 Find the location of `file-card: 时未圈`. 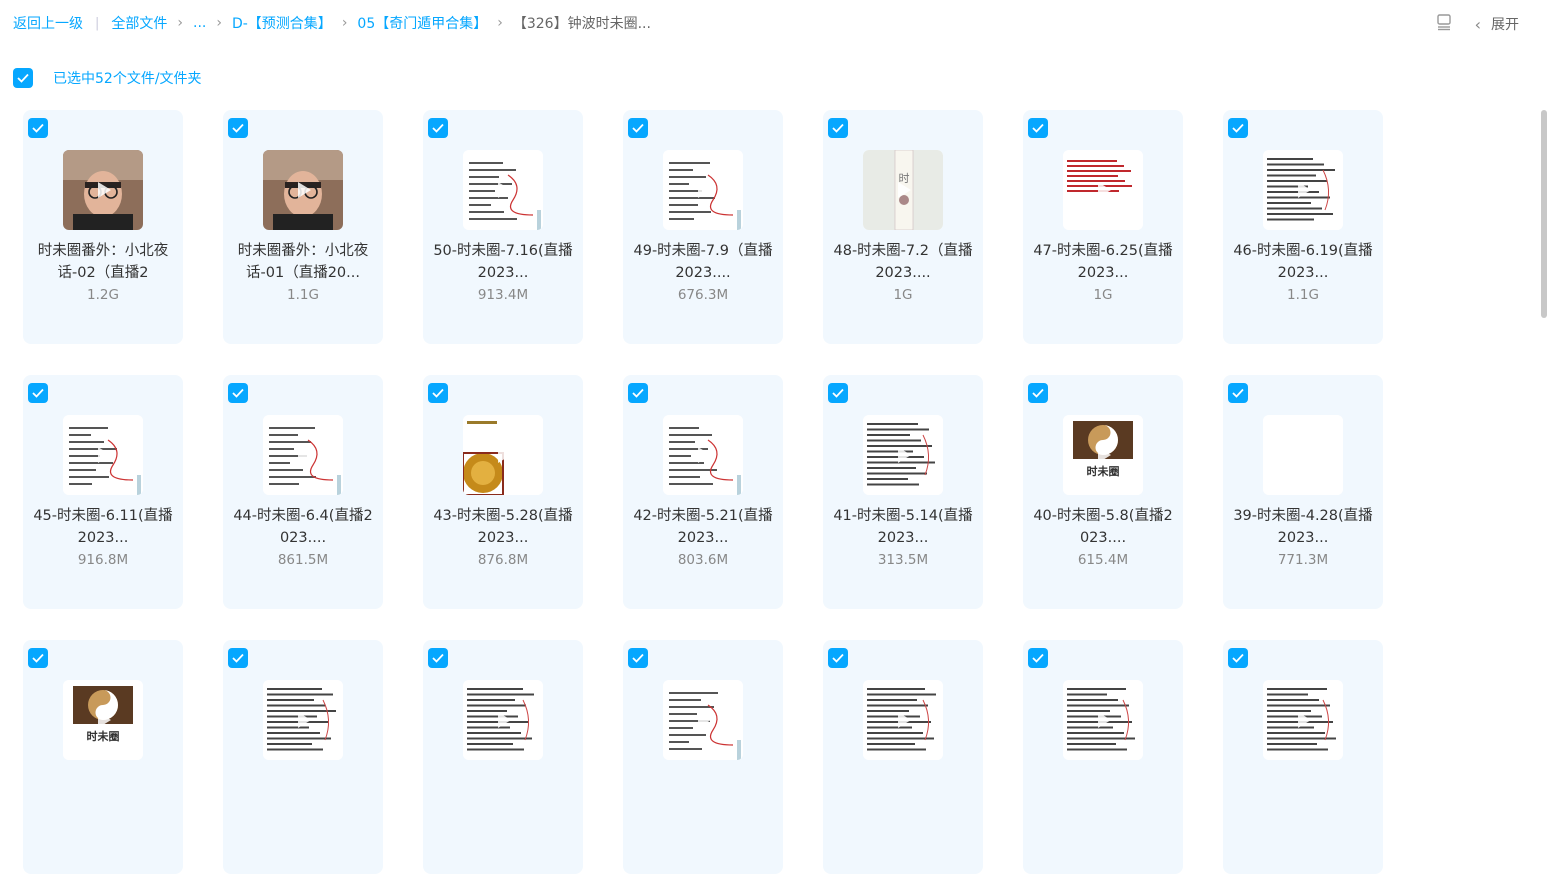

file-card: 时未圈 is located at coordinates (103, 757).